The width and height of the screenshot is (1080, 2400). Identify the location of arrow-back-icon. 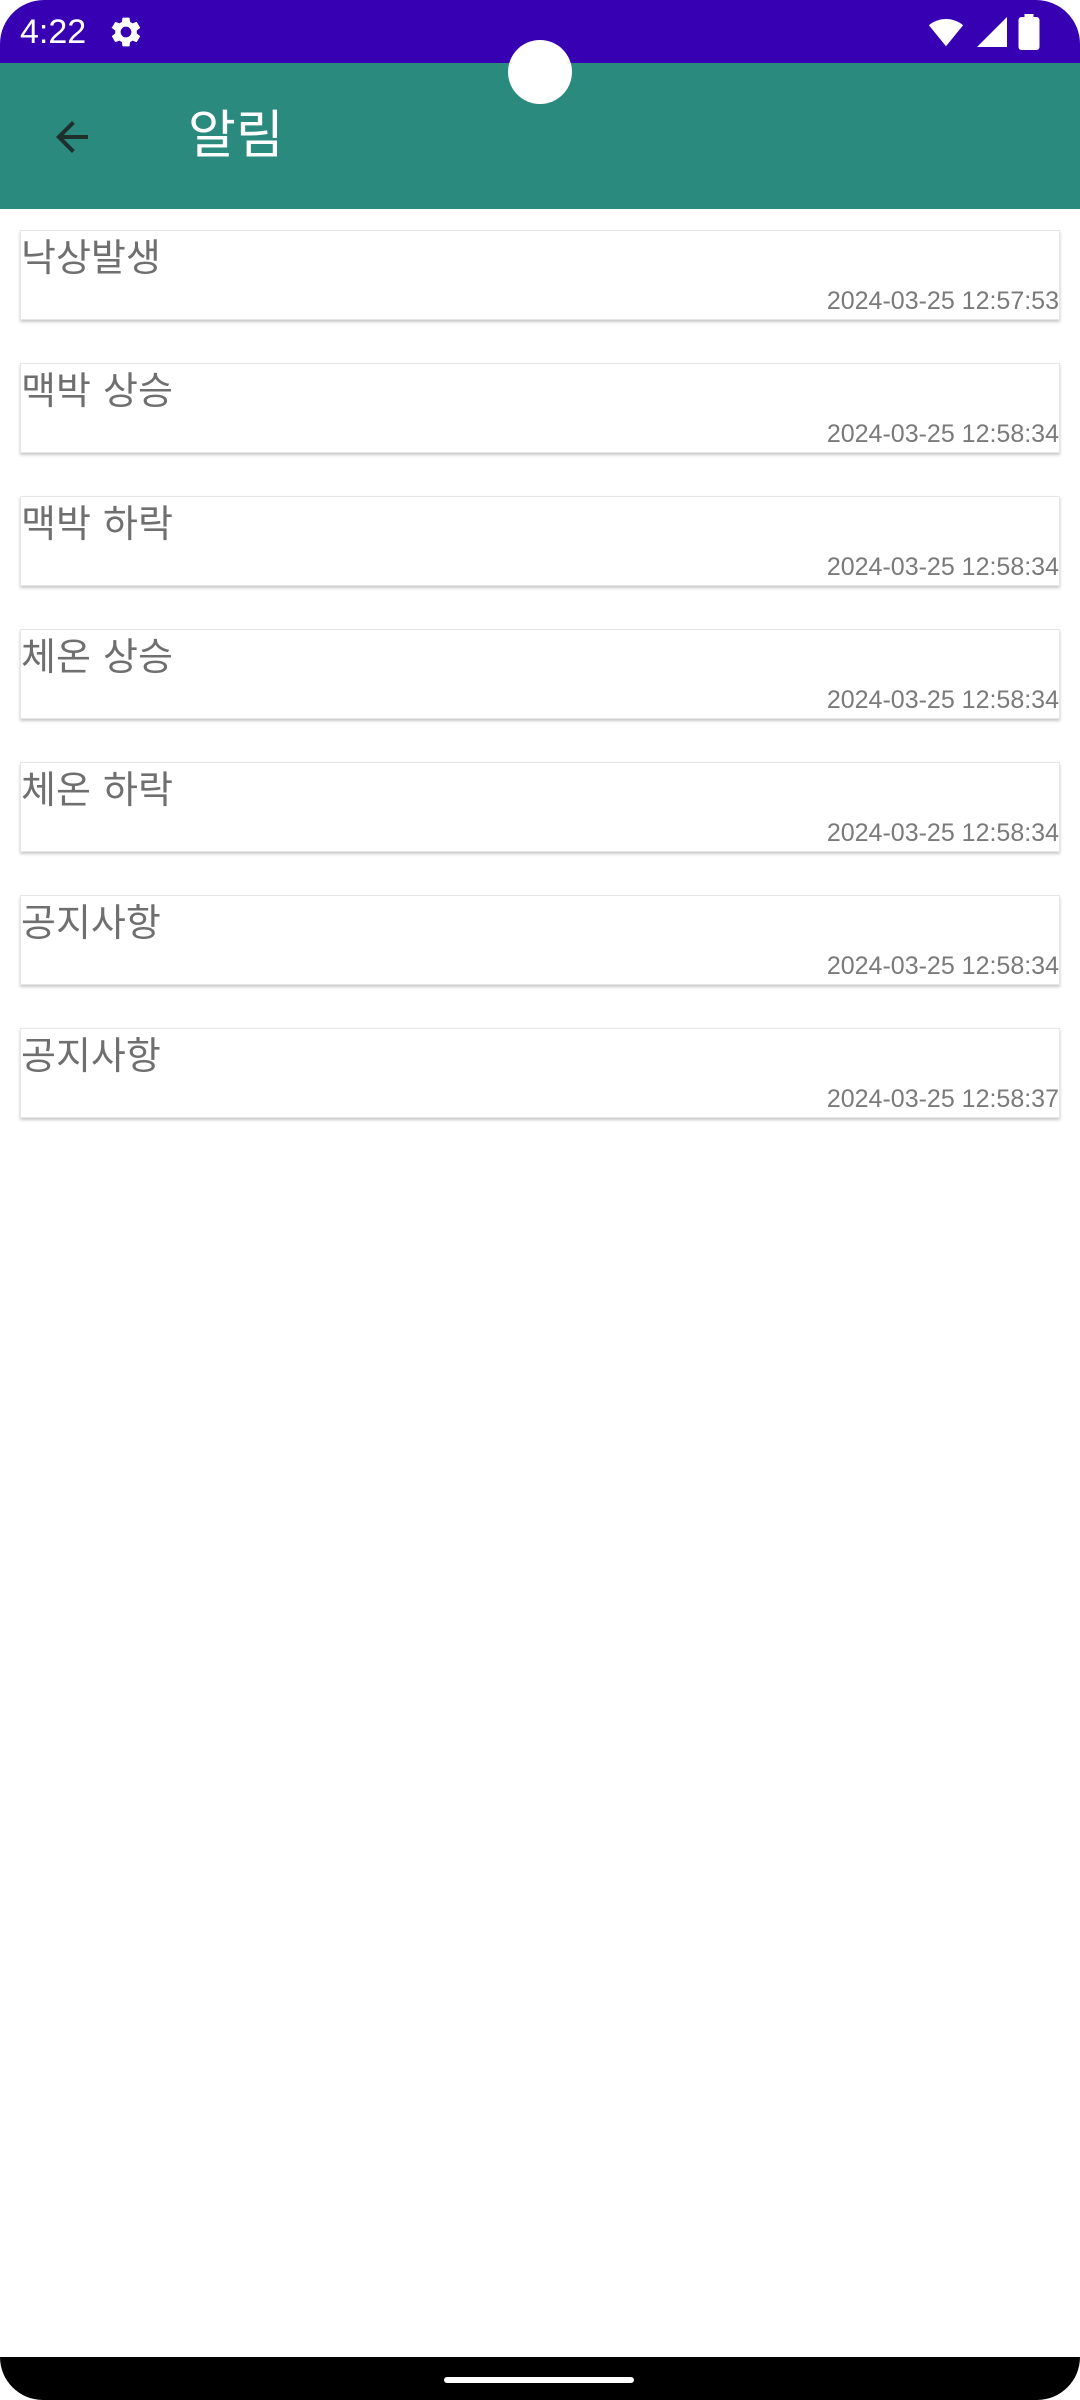
(72, 137).